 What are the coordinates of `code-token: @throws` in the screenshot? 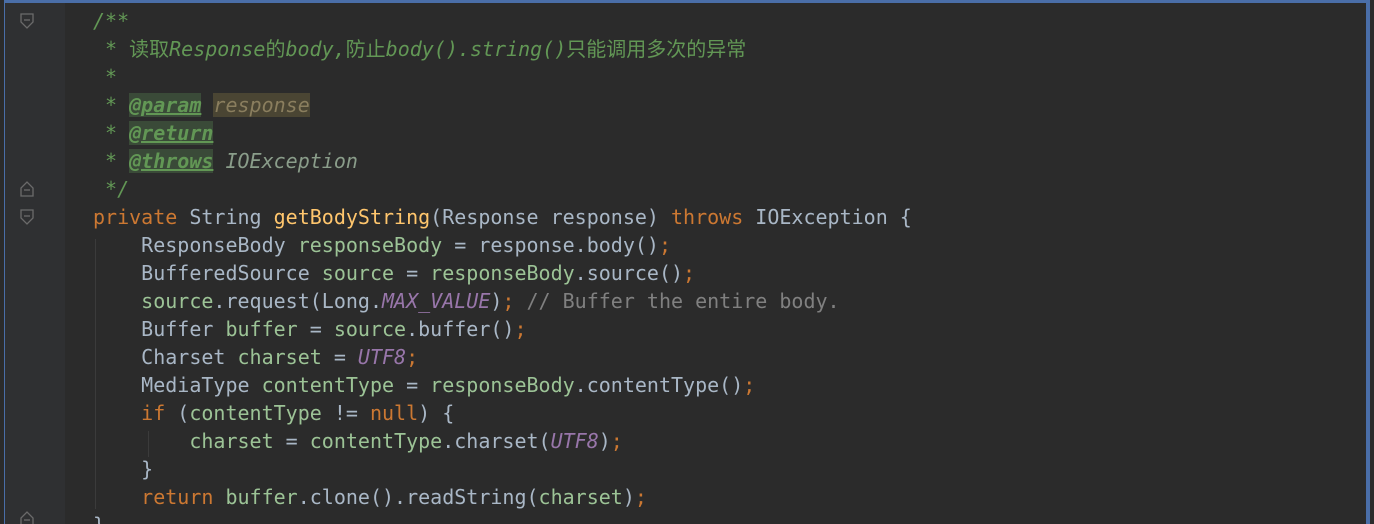 It's located at (171, 161).